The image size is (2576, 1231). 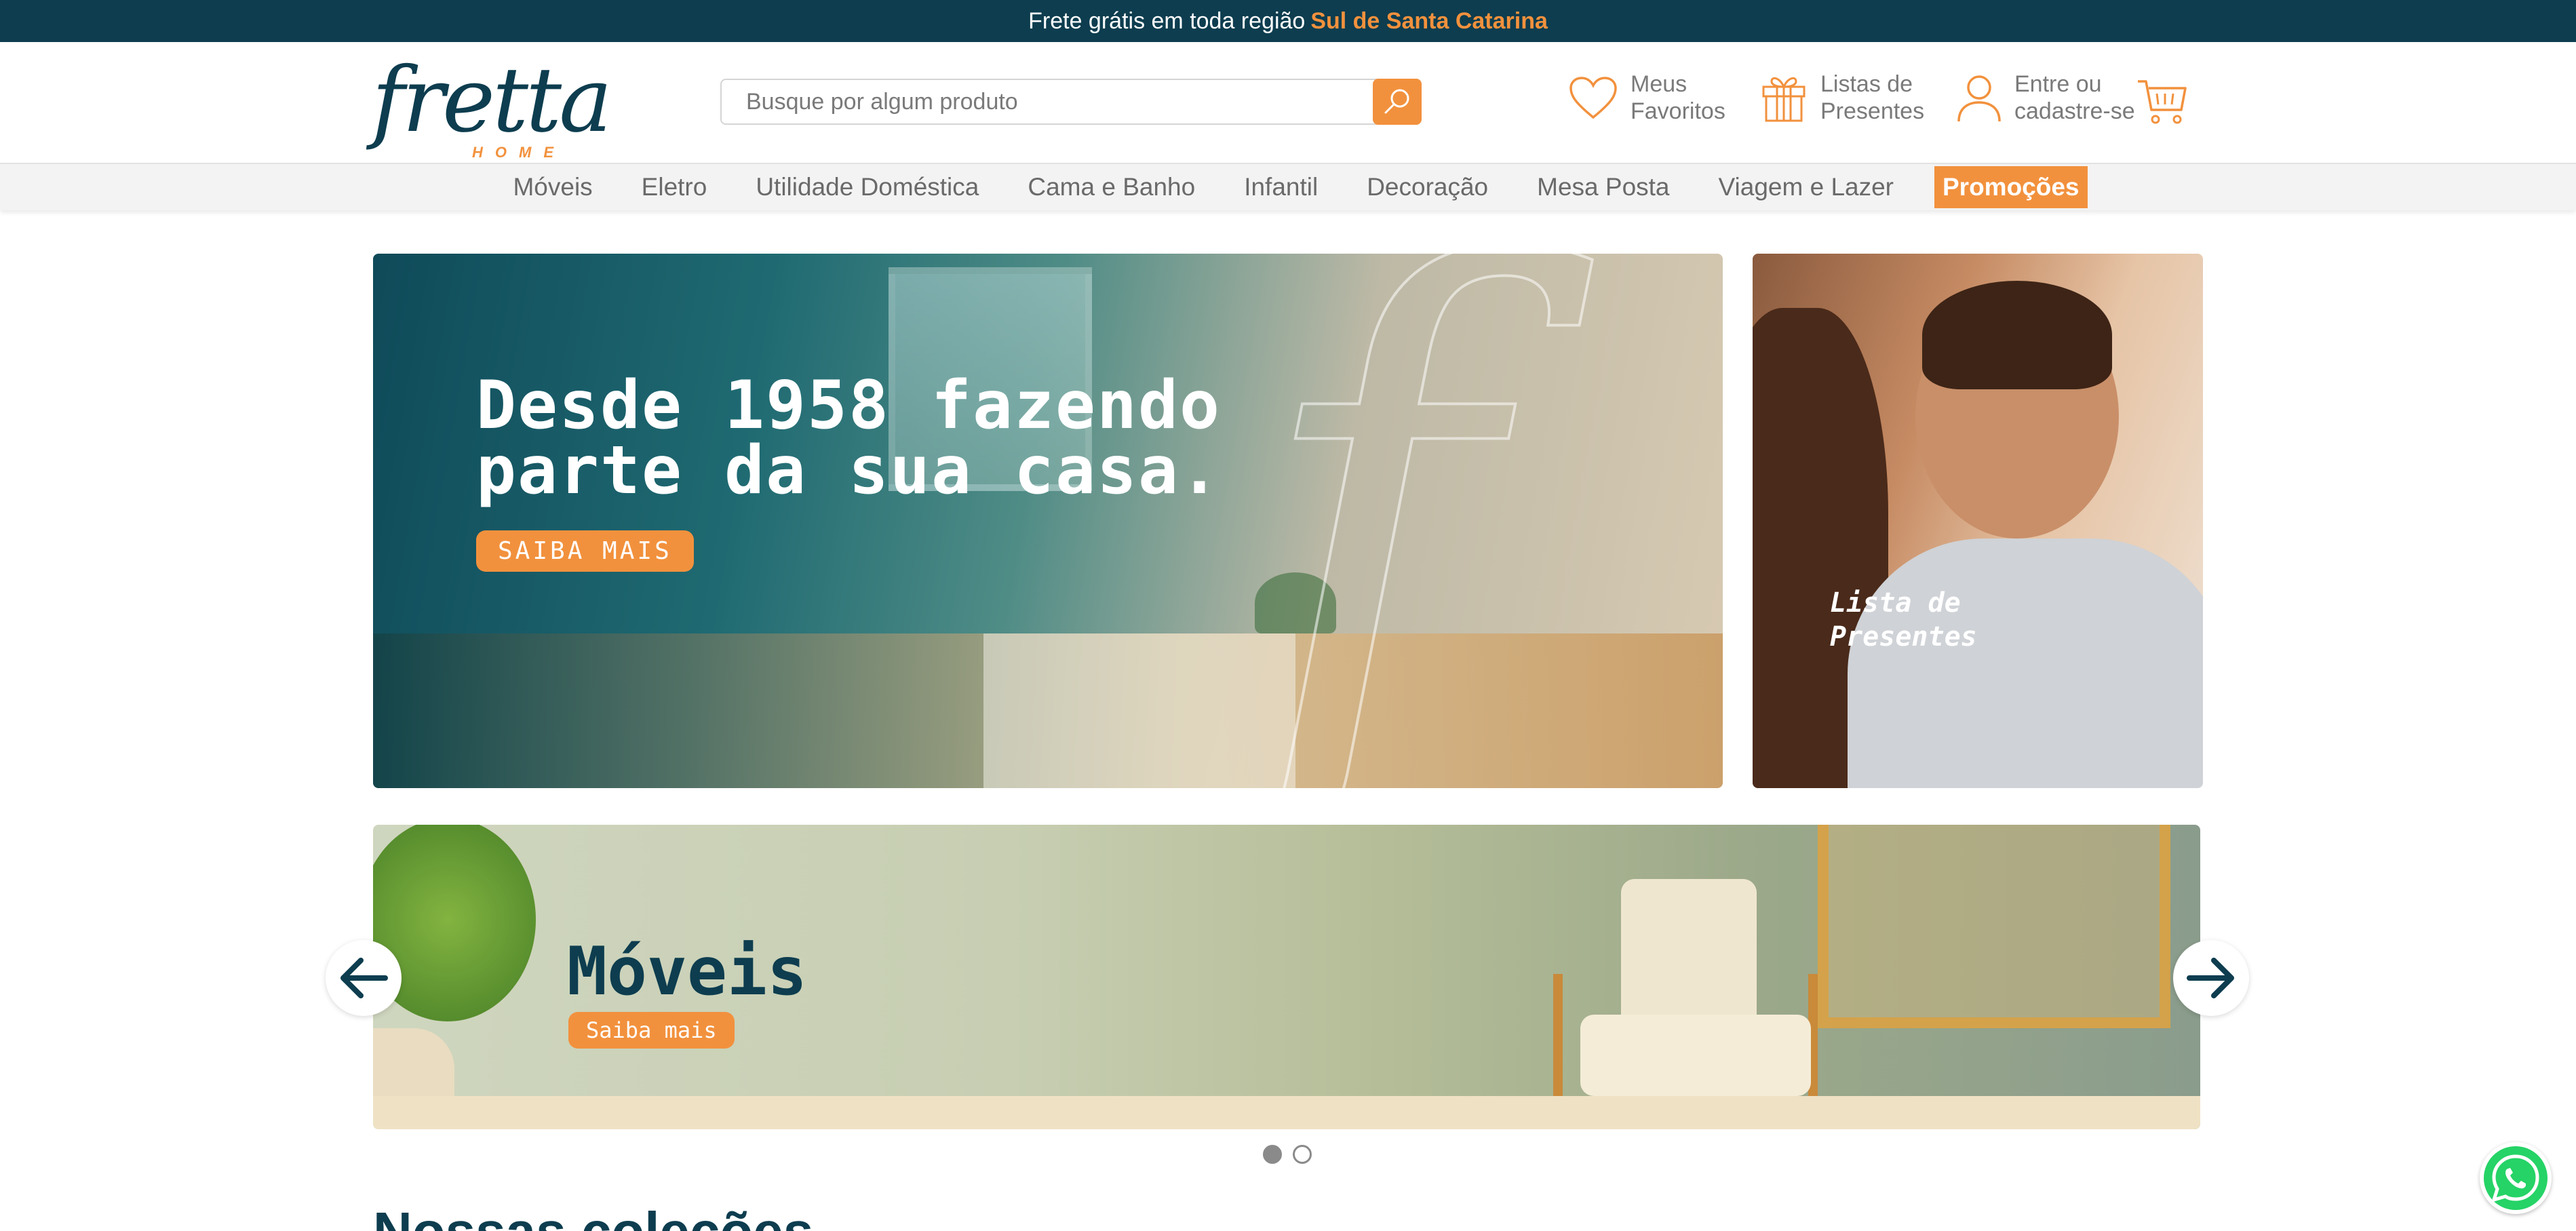 What do you see at coordinates (1866, 84) in the screenshot?
I see `gift-lists-line1: Listas de` at bounding box center [1866, 84].